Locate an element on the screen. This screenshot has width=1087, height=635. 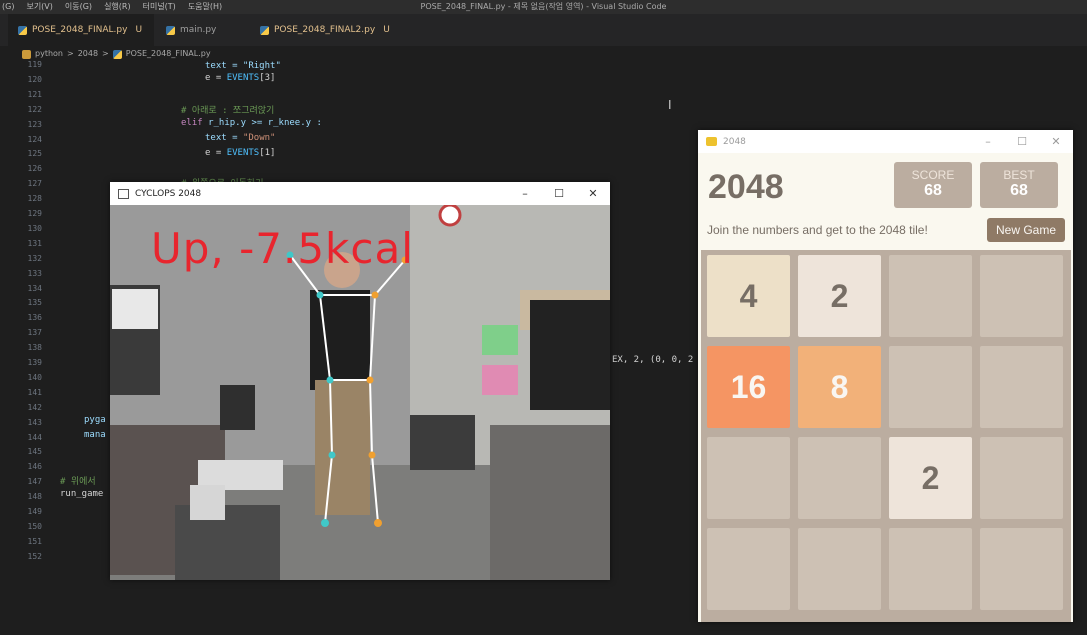
line-number: 142 is located at coordinates (34, 407).